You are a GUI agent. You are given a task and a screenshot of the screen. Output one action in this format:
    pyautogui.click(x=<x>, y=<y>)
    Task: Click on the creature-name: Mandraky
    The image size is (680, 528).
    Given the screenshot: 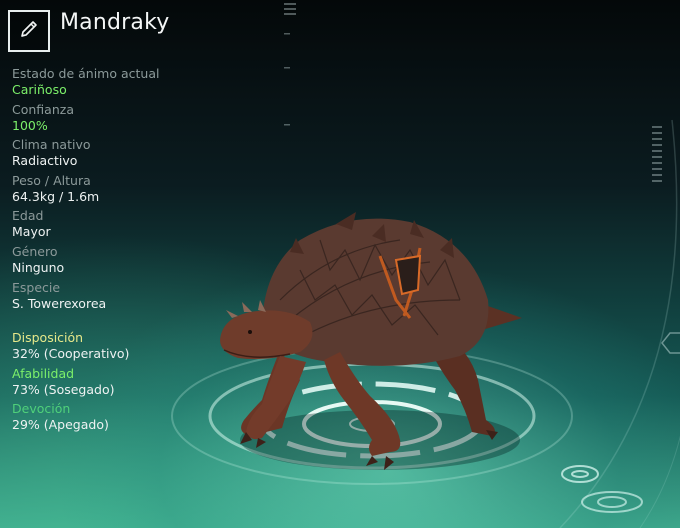 What is the action you would take?
    pyautogui.click(x=115, y=22)
    